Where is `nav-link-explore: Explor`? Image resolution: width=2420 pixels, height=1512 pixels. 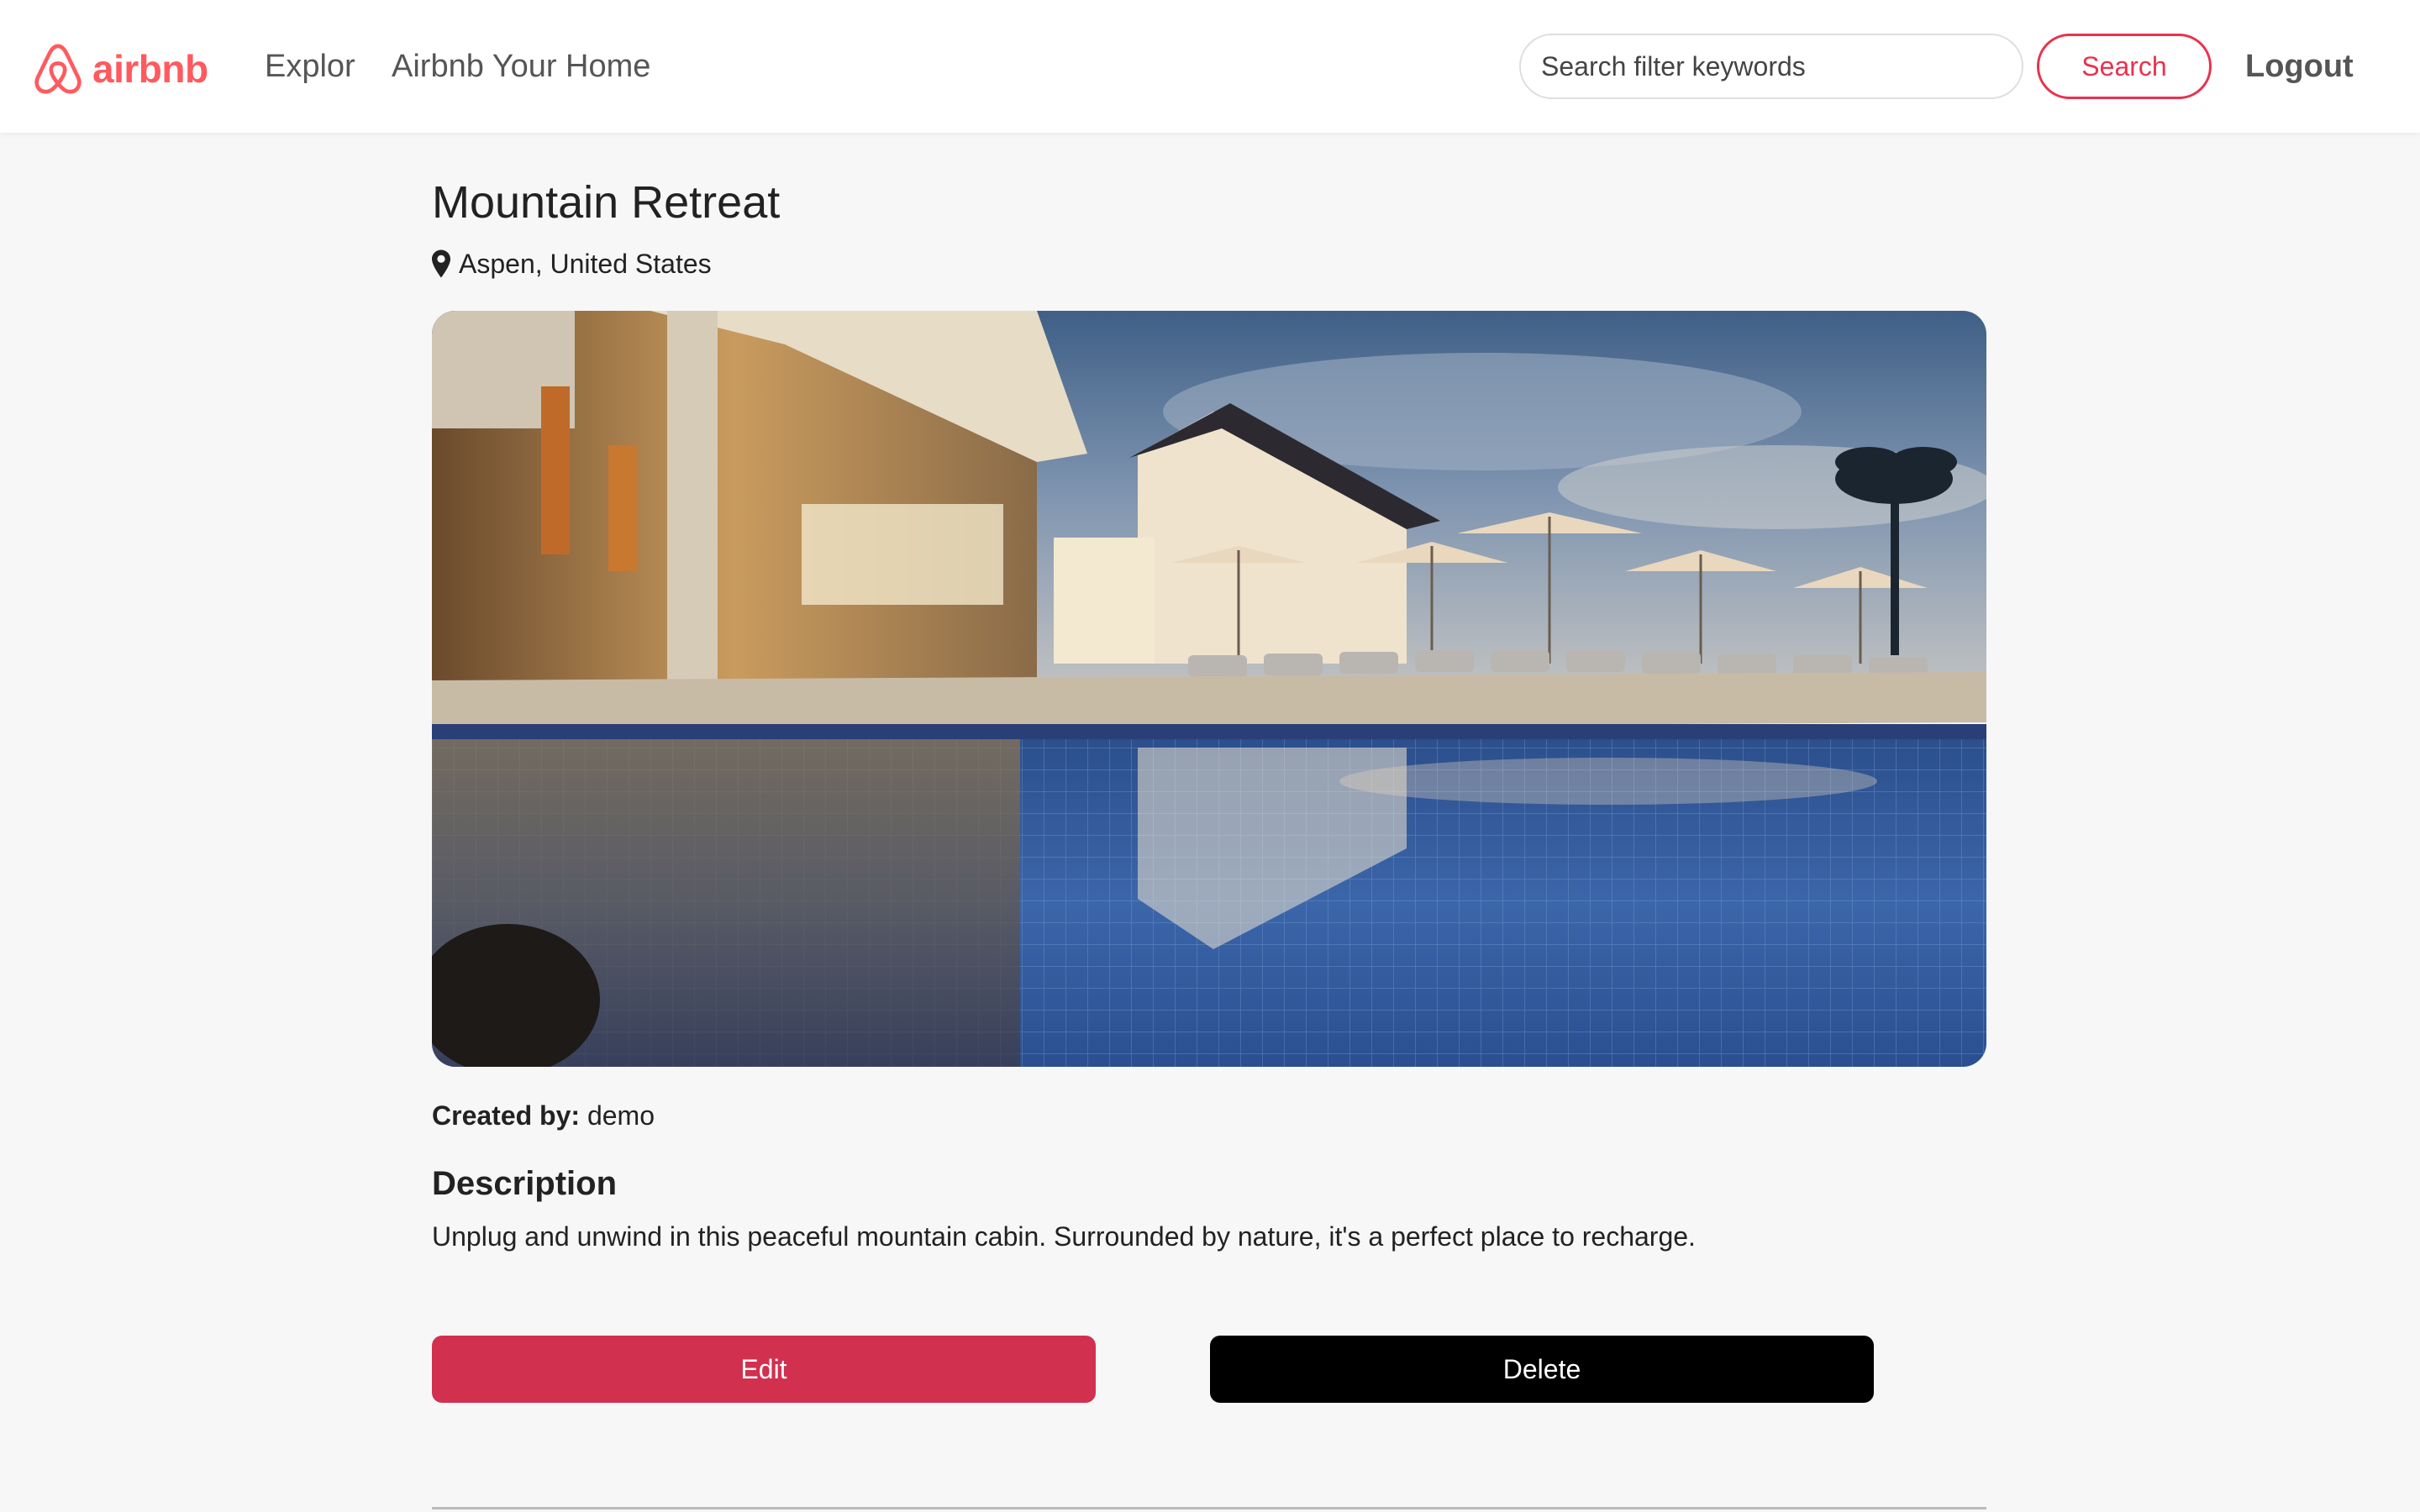 nav-link-explore: Explor is located at coordinates (310, 66).